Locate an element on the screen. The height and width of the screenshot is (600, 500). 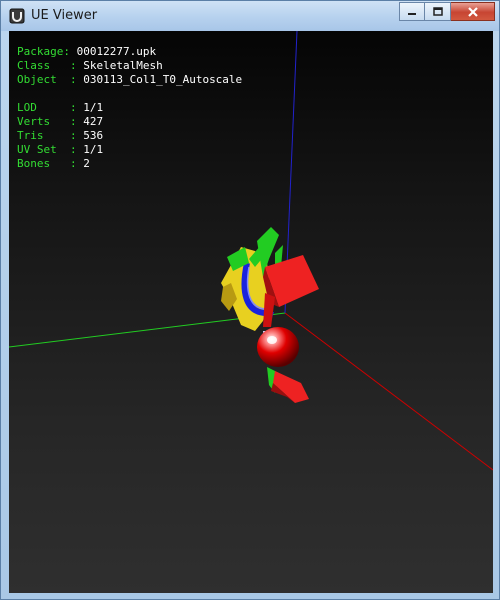
info-value: 00012277.upk is located at coordinates (116, 51).